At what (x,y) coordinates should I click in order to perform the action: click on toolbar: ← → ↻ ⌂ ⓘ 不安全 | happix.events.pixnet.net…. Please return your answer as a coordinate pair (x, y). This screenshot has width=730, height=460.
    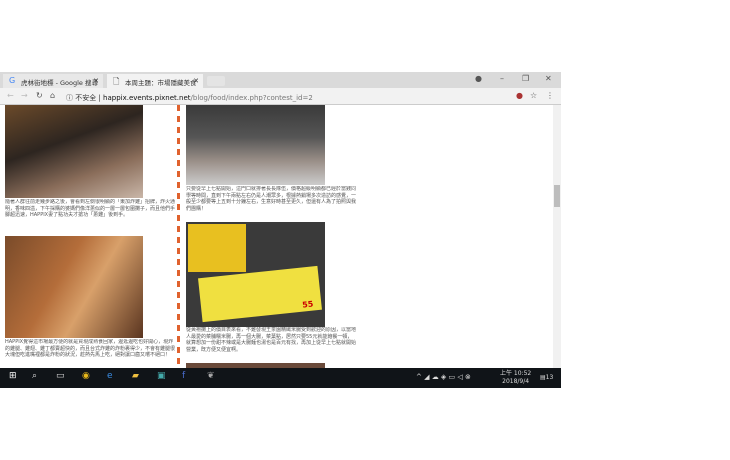
    Looking at the image, I should click on (280, 96).